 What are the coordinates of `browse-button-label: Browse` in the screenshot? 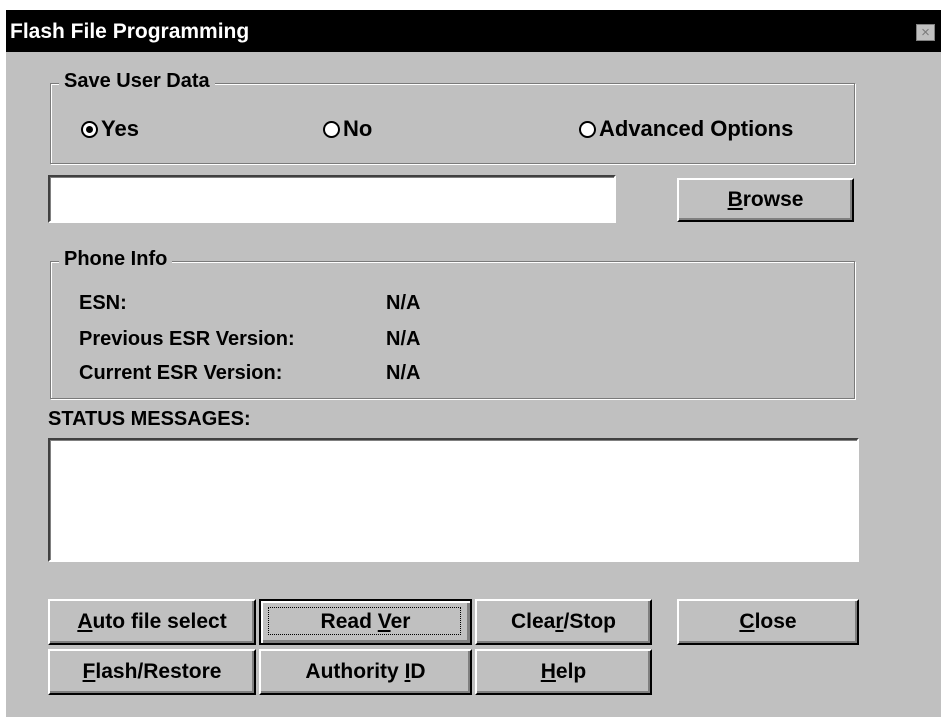 It's located at (765, 199).